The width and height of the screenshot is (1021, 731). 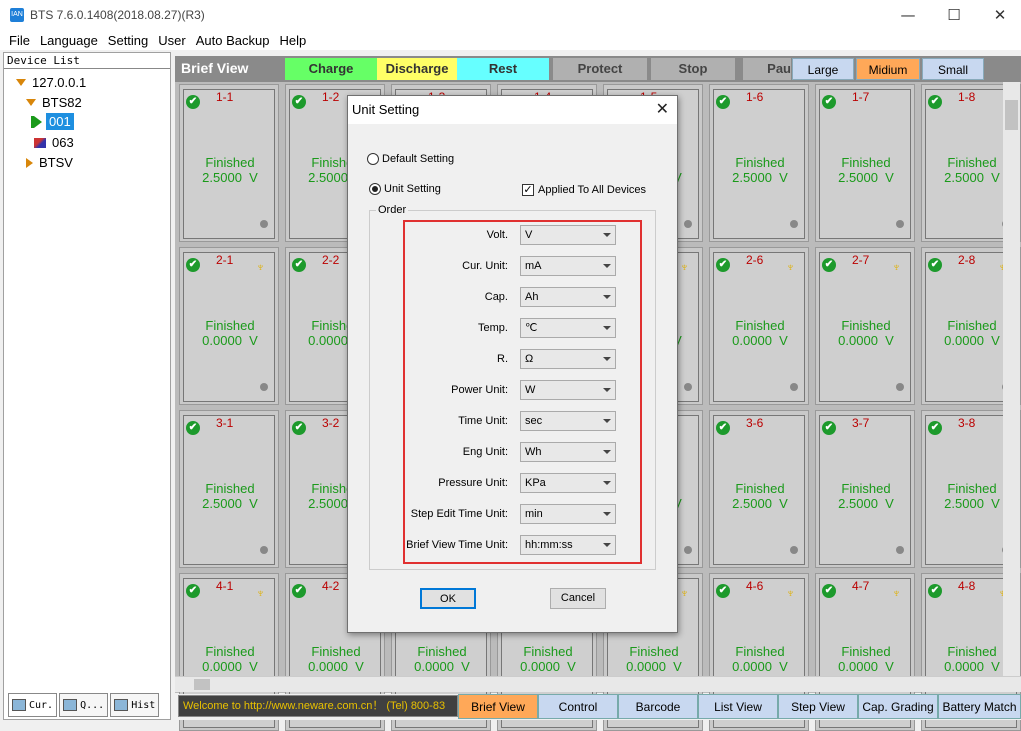 What do you see at coordinates (331, 69) in the screenshot?
I see `charge-button: Charge` at bounding box center [331, 69].